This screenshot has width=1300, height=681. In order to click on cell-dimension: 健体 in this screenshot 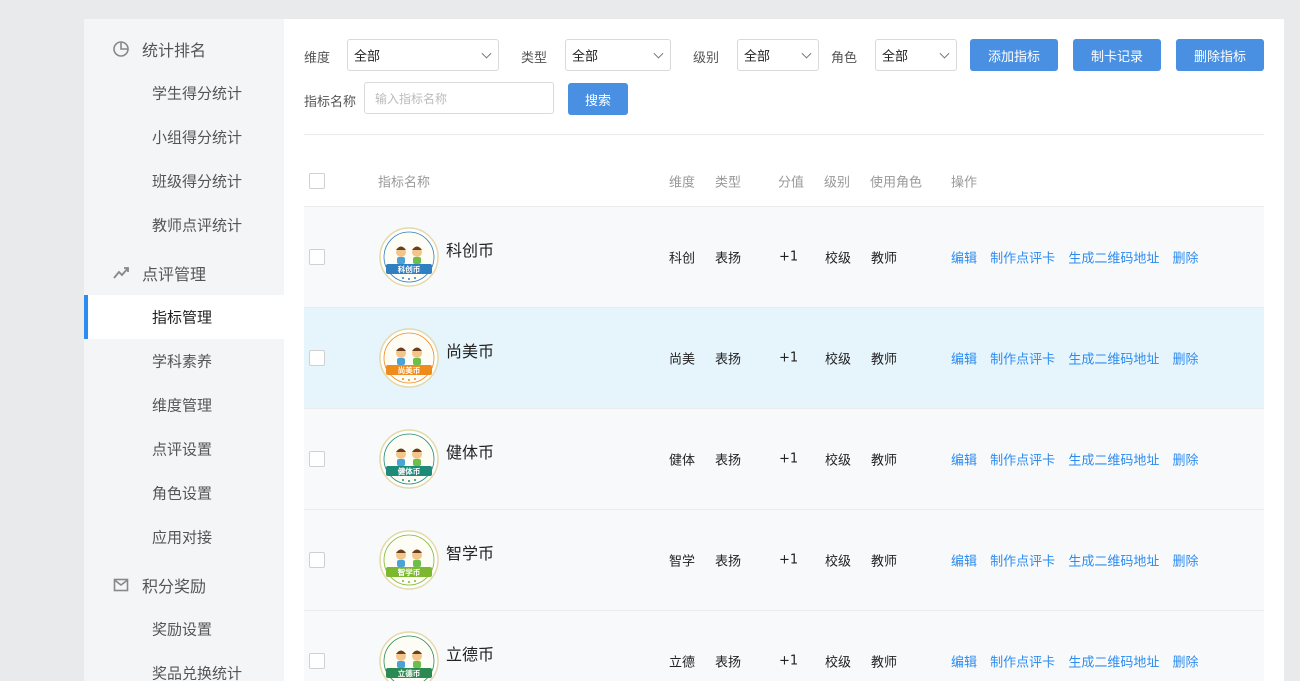, I will do `click(682, 461)`.